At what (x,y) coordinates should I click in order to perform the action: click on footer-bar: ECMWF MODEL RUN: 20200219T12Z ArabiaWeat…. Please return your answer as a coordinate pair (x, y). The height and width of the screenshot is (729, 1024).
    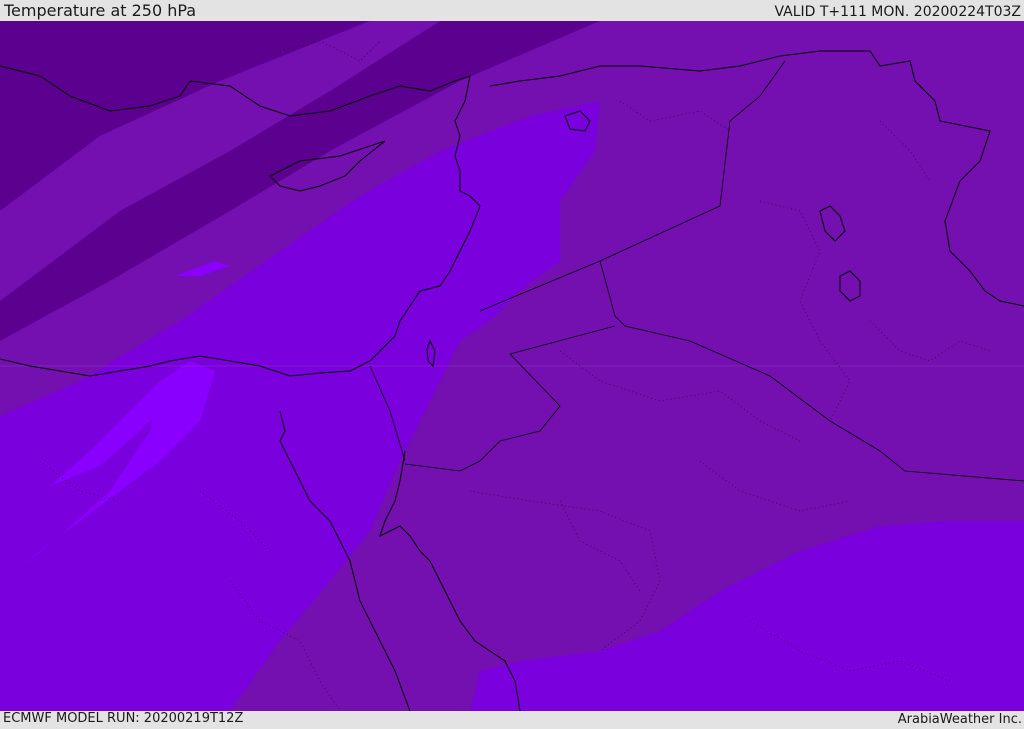
    Looking at the image, I should click on (512, 720).